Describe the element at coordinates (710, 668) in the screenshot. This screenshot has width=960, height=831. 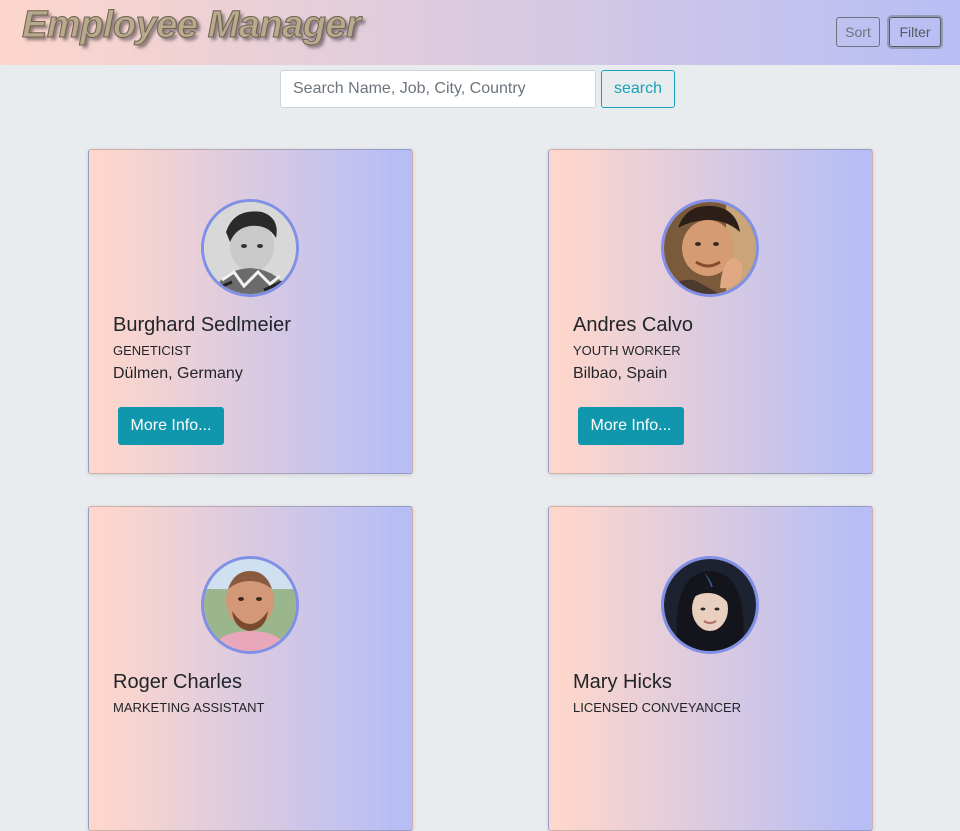
I see `employee-card: Mary Hicks LICENSED CONVEYANCER` at that location.